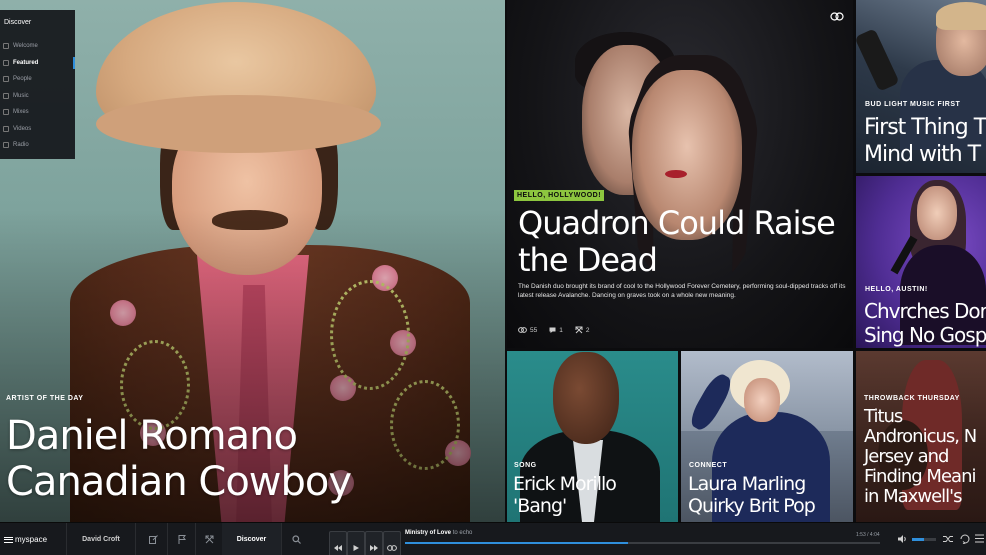  Describe the element at coordinates (920, 476) in the screenshot. I see `titus-title-line: Finding Meani` at that location.